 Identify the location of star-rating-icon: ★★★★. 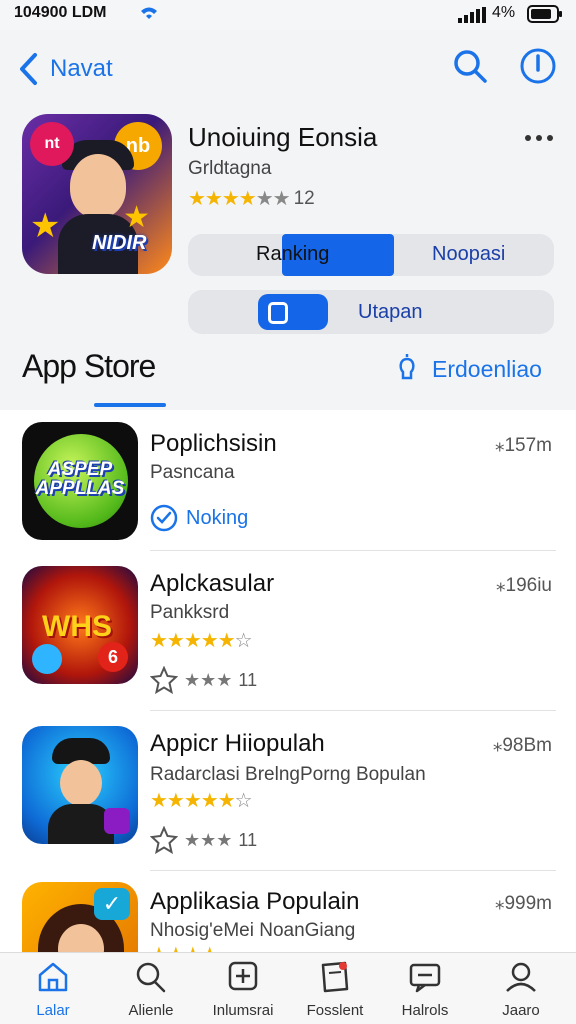
(184, 947).